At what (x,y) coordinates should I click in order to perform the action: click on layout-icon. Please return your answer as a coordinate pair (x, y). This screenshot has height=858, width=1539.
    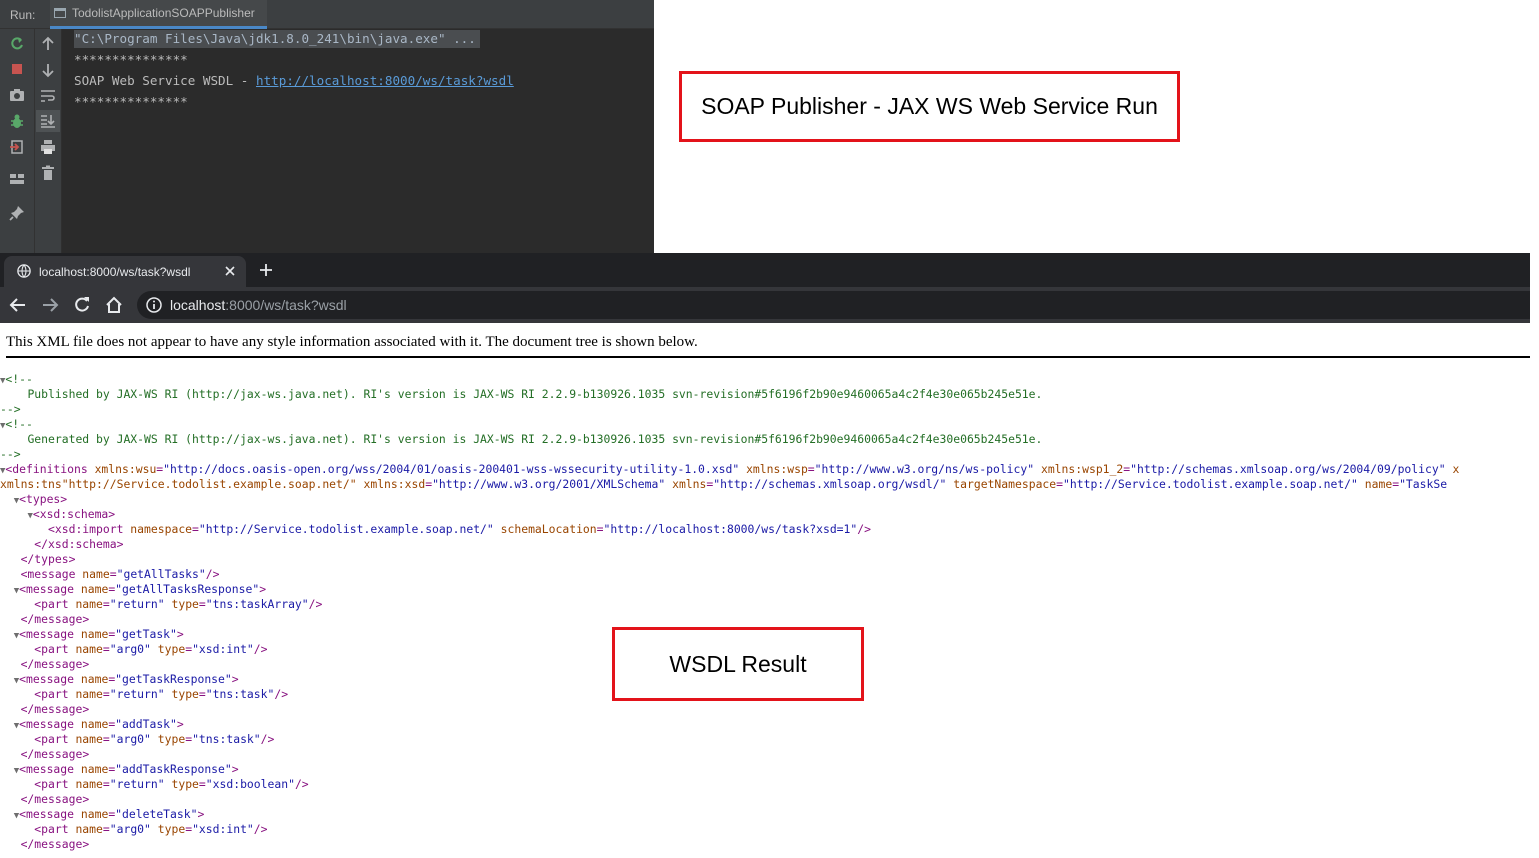
    Looking at the image, I should click on (17, 179).